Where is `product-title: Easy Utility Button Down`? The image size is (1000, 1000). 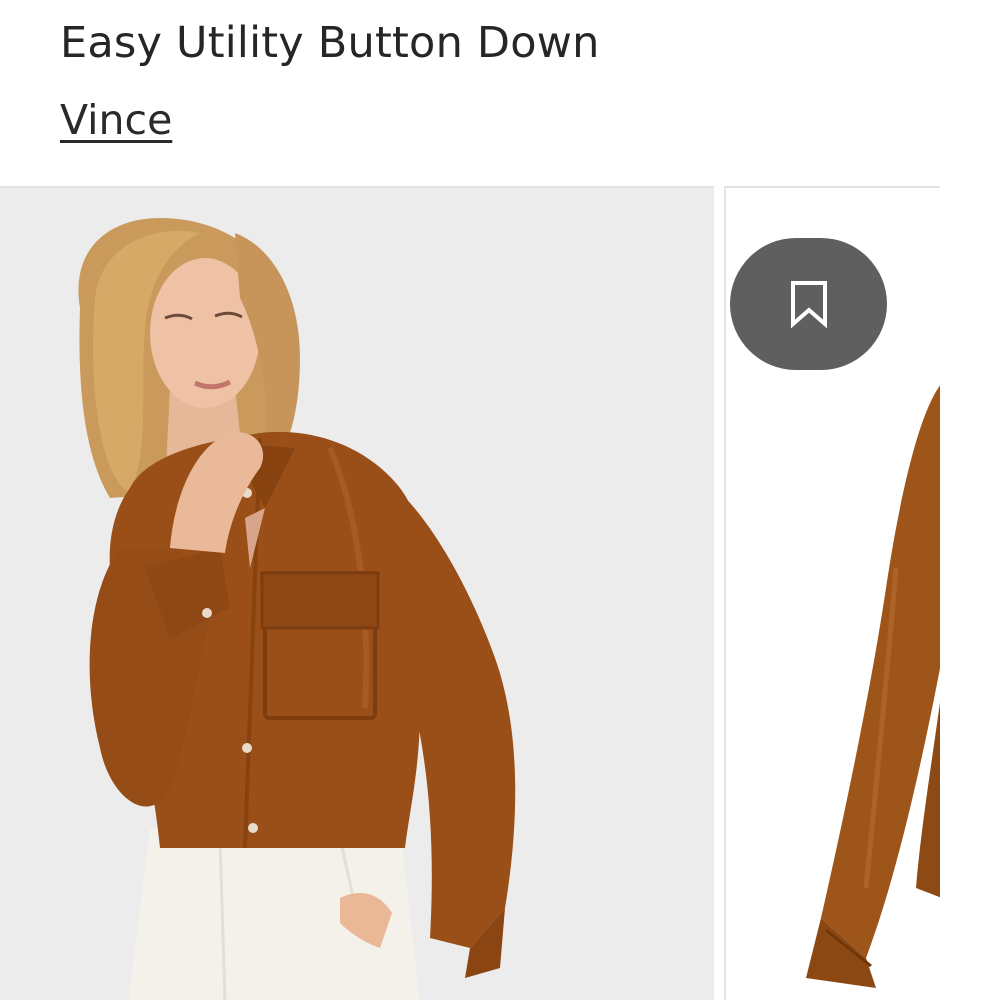 product-title: Easy Utility Button Down is located at coordinates (330, 43).